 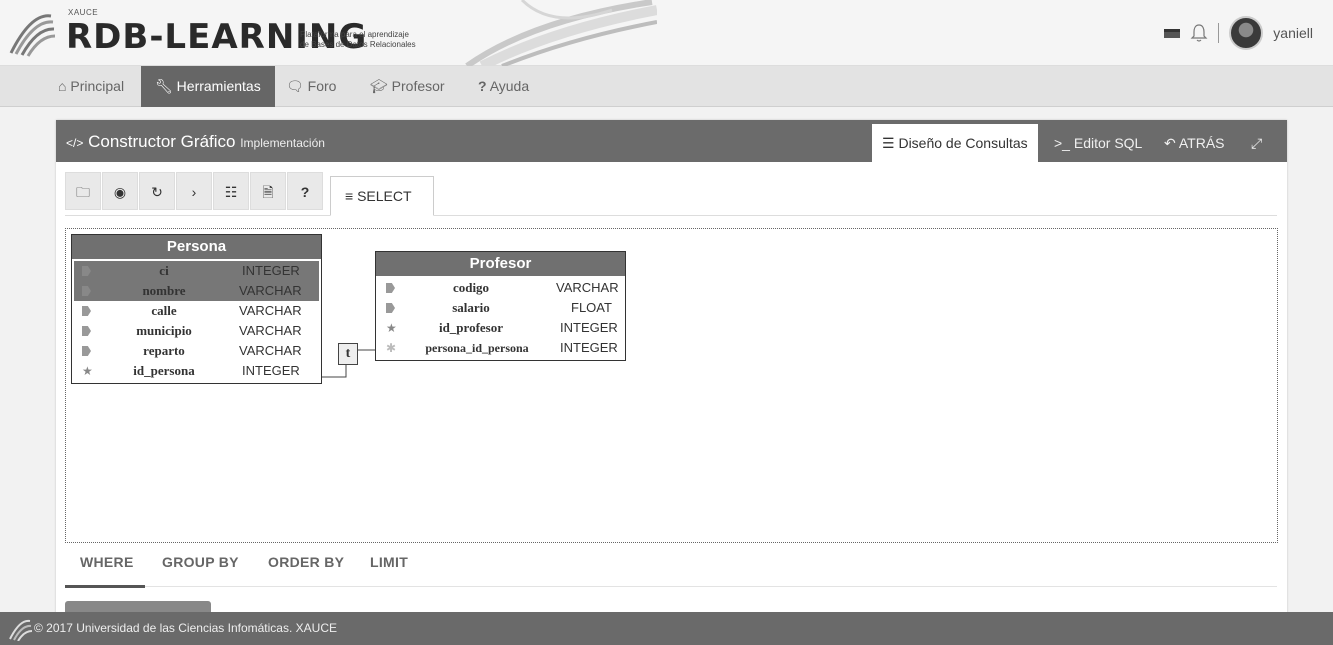 What do you see at coordinates (194, 191) in the screenshot?
I see `next-button: ›` at bounding box center [194, 191].